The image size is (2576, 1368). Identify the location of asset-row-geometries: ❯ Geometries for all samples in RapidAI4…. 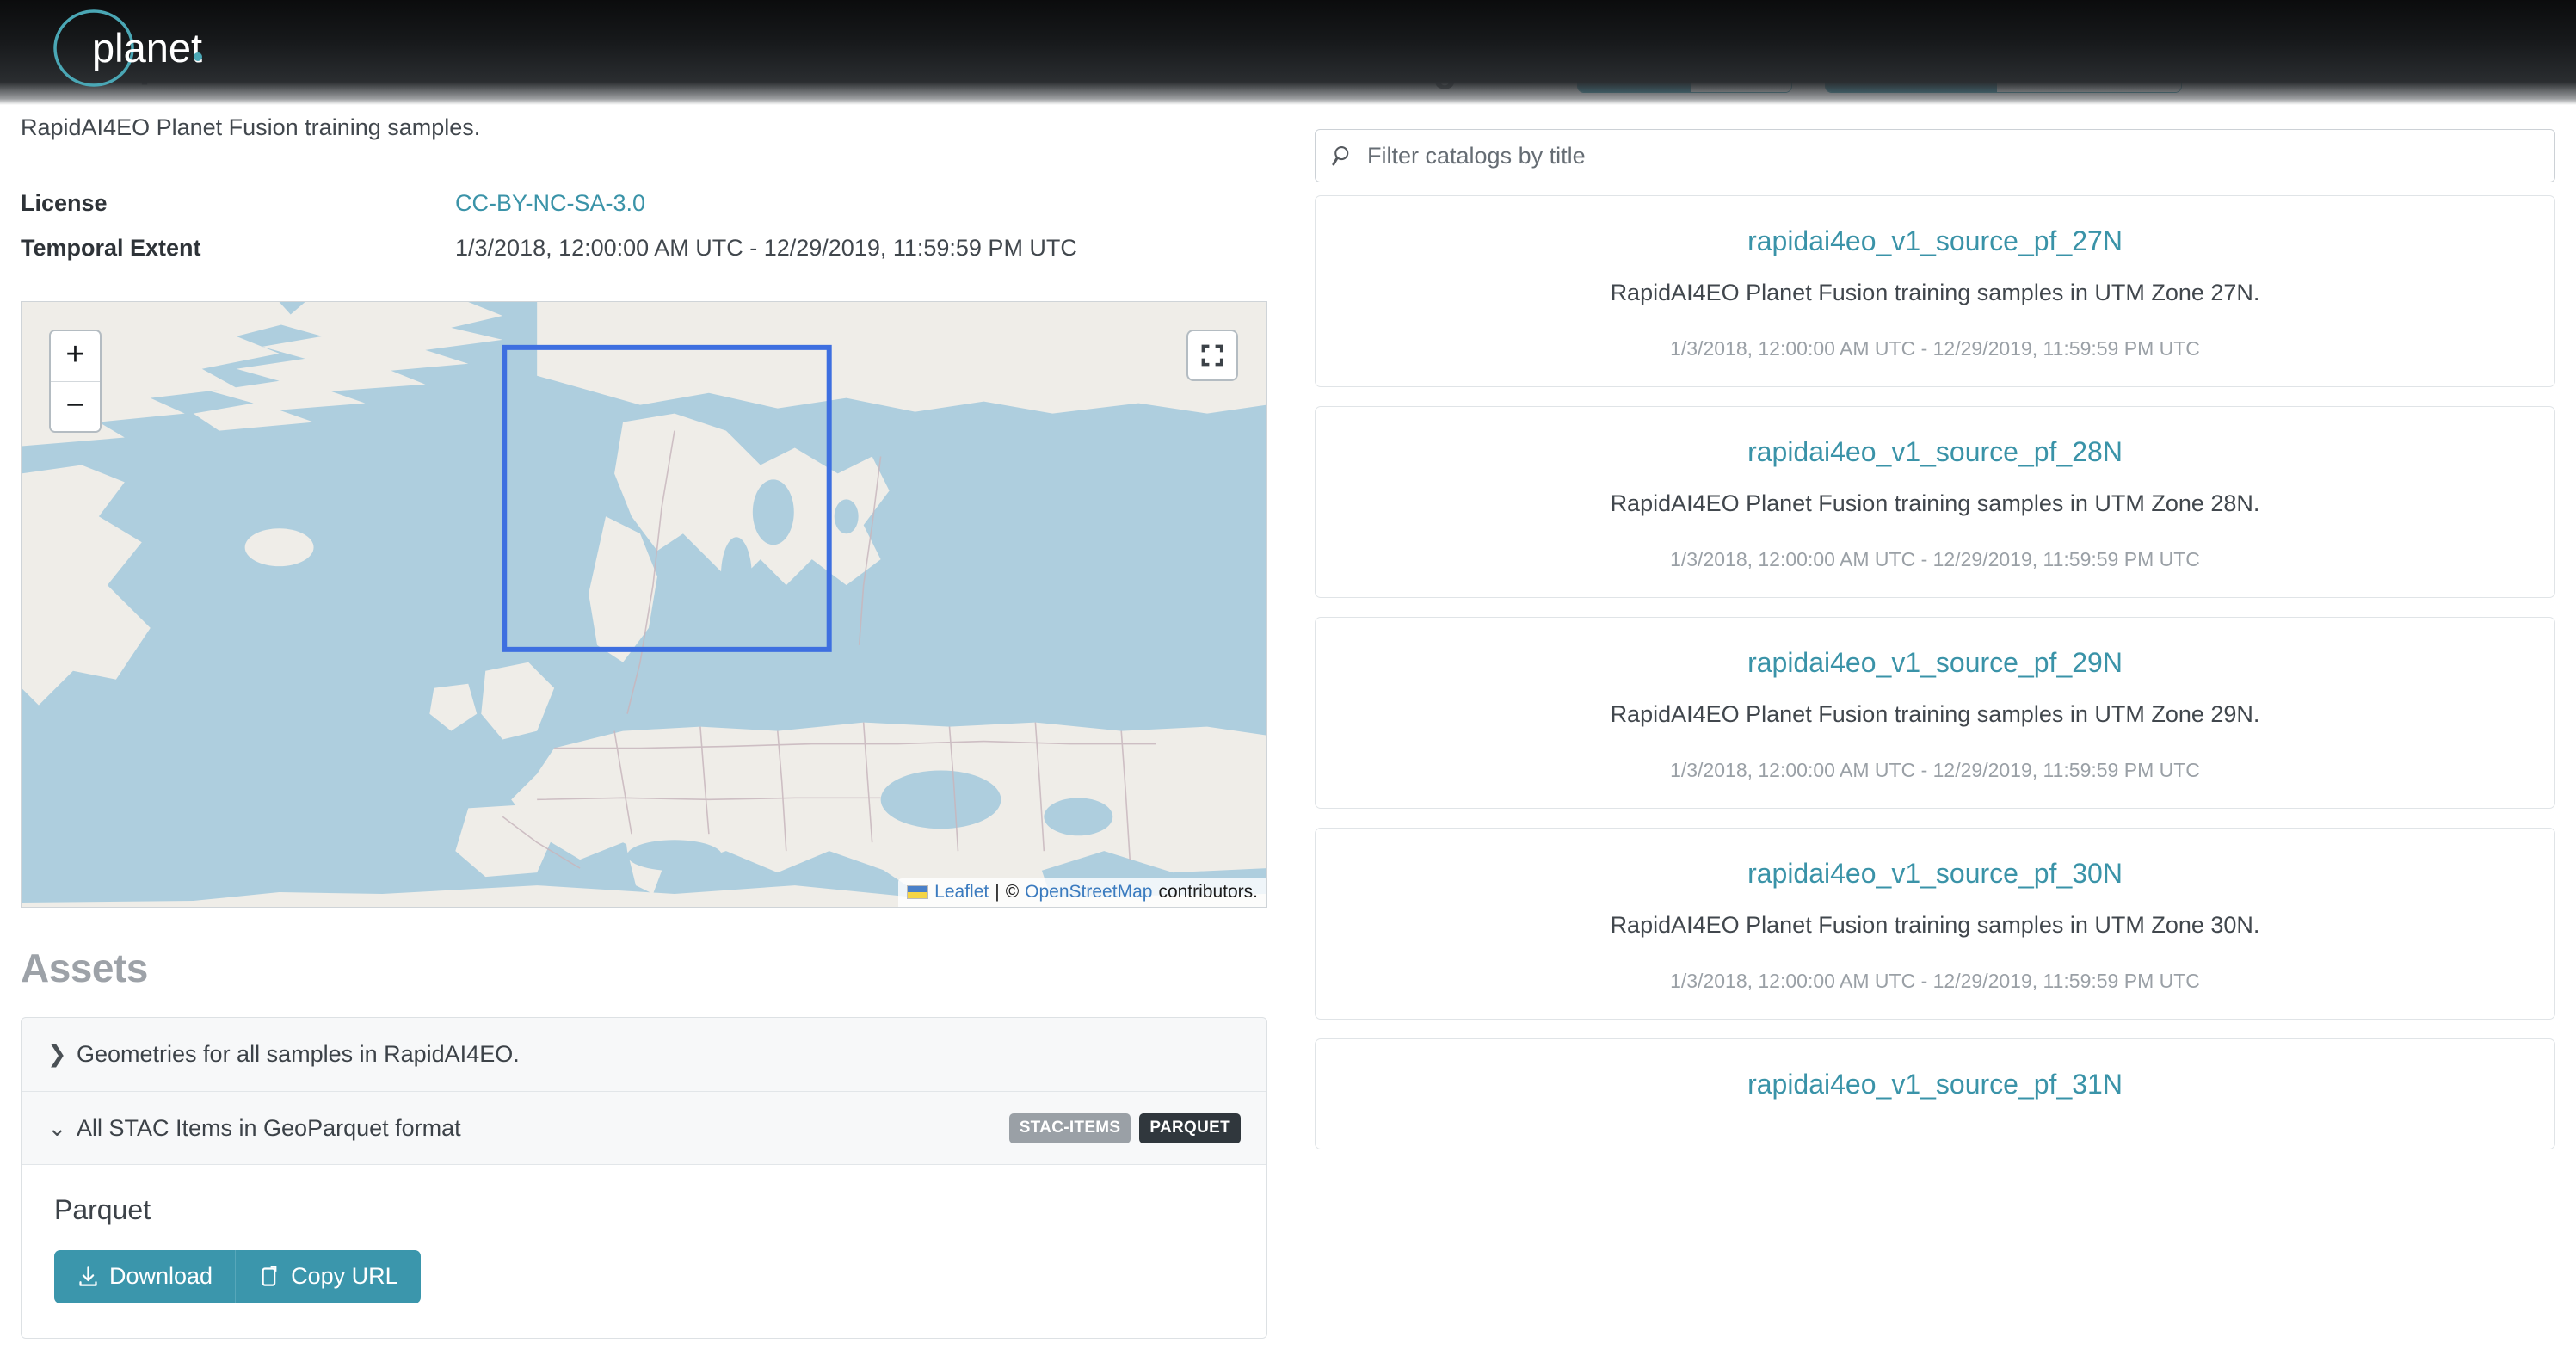
(644, 1054).